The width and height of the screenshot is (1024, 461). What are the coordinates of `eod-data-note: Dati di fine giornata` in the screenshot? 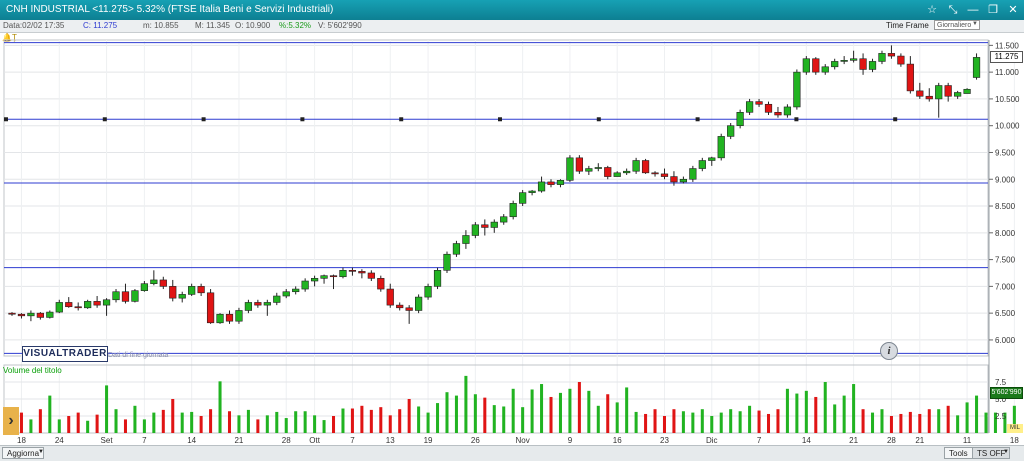 It's located at (138, 355).